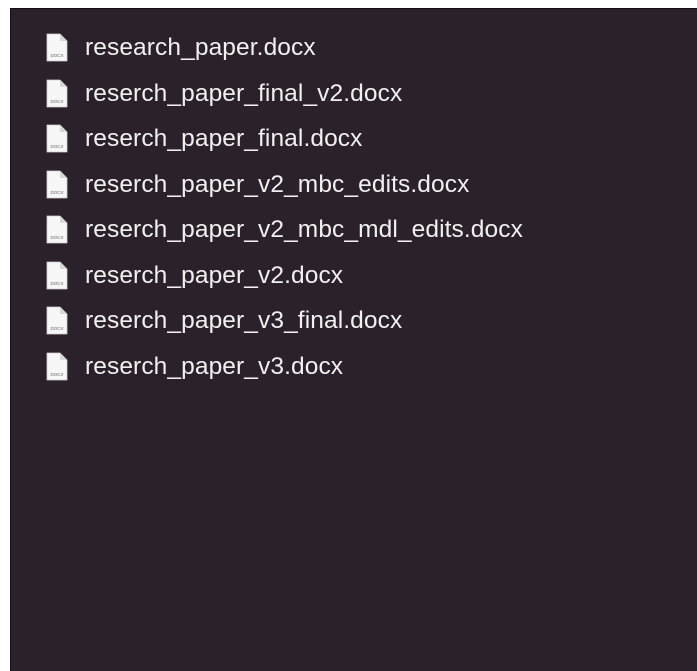  I want to click on file-name: reserch_paper_final.docx, so click(224, 139).